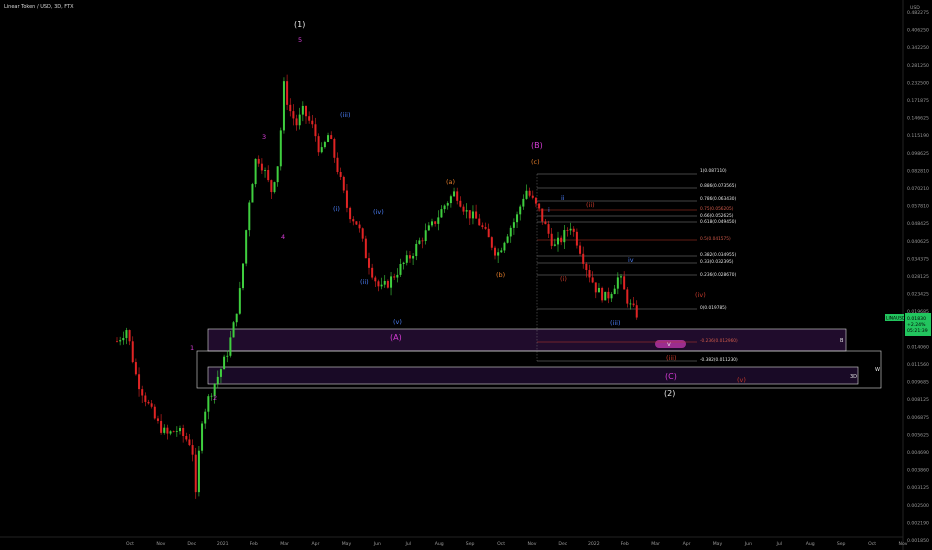  I want to click on price-tick-label: 0.232500, so click(918, 83).